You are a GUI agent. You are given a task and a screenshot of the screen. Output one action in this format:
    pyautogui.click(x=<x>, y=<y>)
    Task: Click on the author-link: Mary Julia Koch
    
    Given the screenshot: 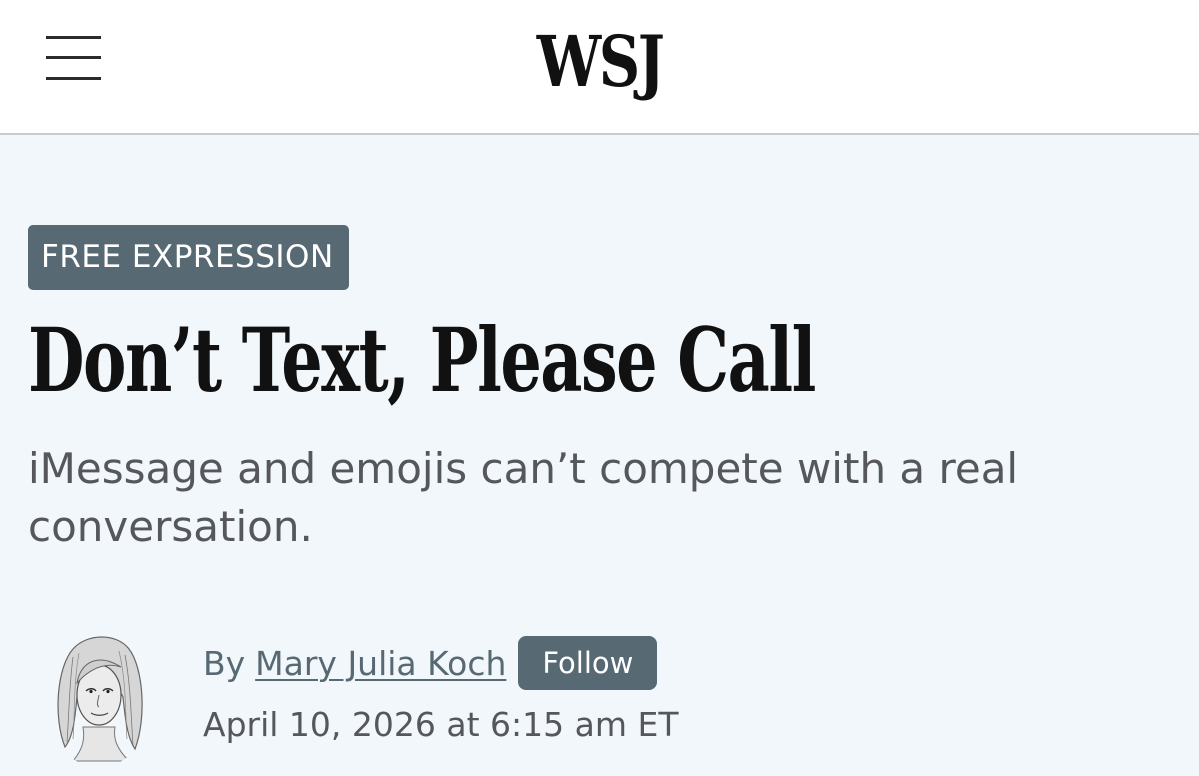 What is the action you would take?
    pyautogui.click(x=380, y=663)
    